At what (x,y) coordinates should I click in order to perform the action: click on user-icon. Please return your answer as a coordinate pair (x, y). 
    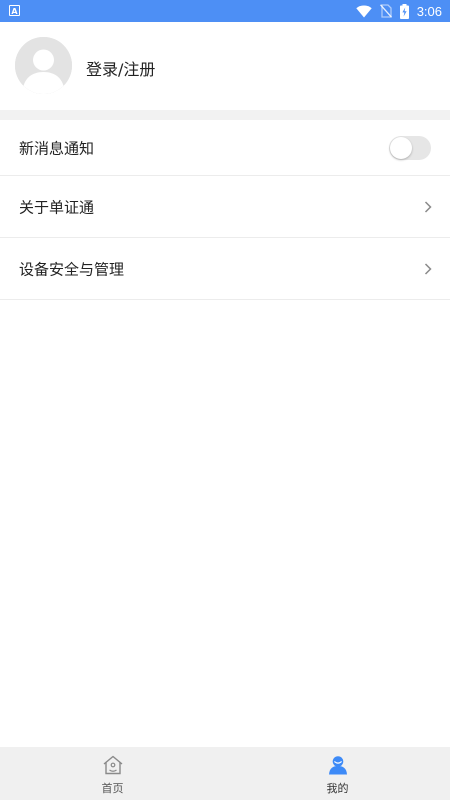
    Looking at the image, I should click on (337, 765).